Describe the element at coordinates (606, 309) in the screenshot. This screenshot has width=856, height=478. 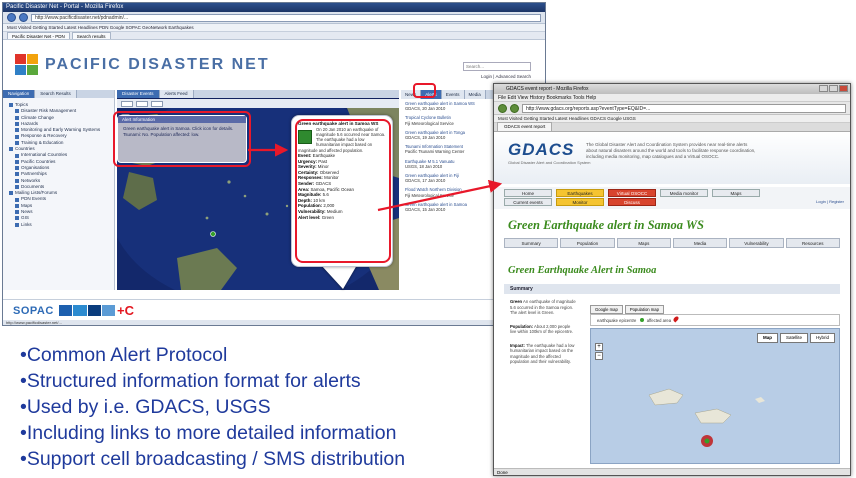
I see `tab-google-map: Google map` at that location.